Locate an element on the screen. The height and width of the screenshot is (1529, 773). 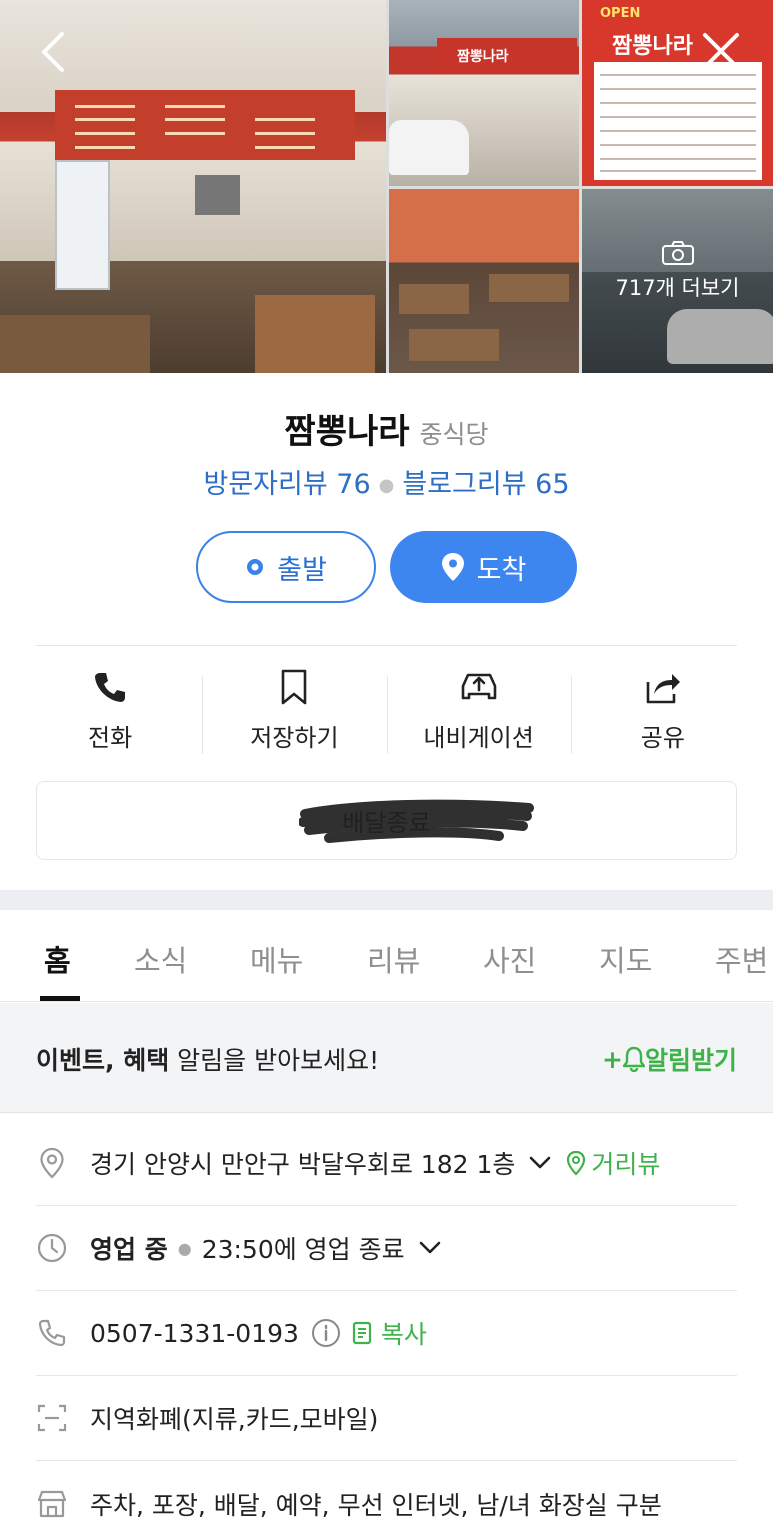
call-button: 전화 is located at coordinates (110, 713).